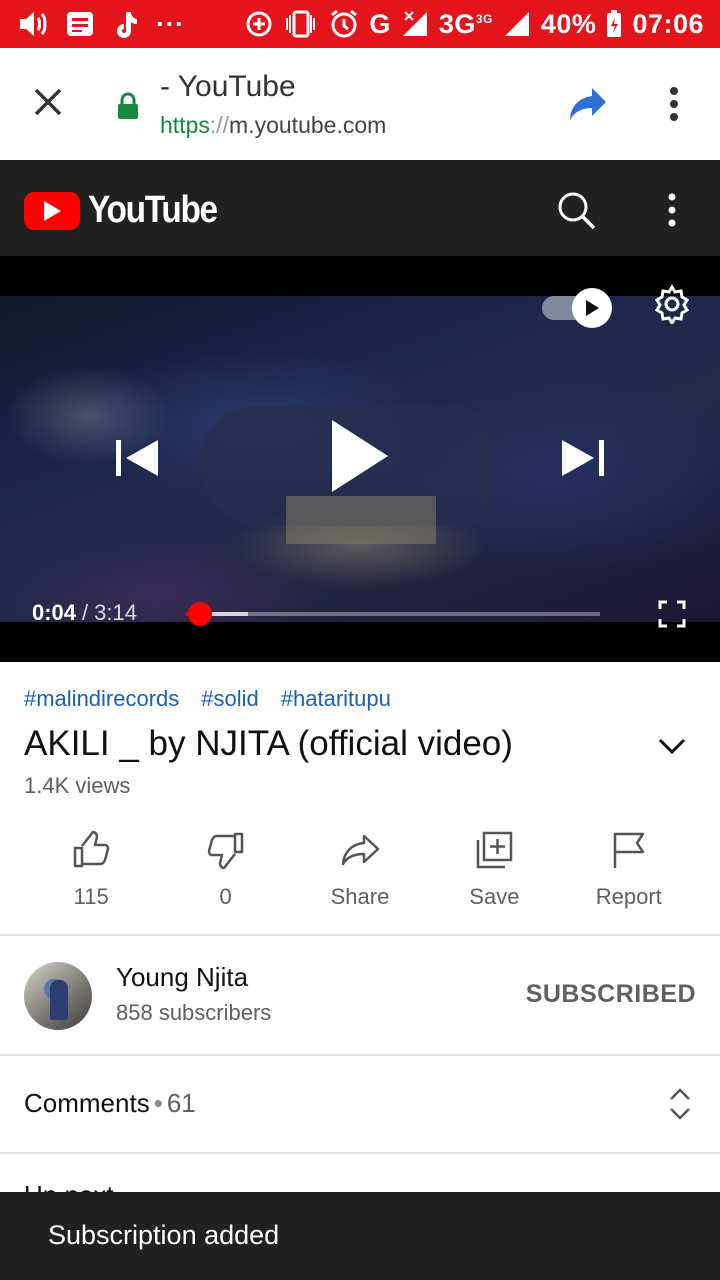 This screenshot has height=1280, width=720. Describe the element at coordinates (33, 24) in the screenshot. I see `volume-icon` at that location.